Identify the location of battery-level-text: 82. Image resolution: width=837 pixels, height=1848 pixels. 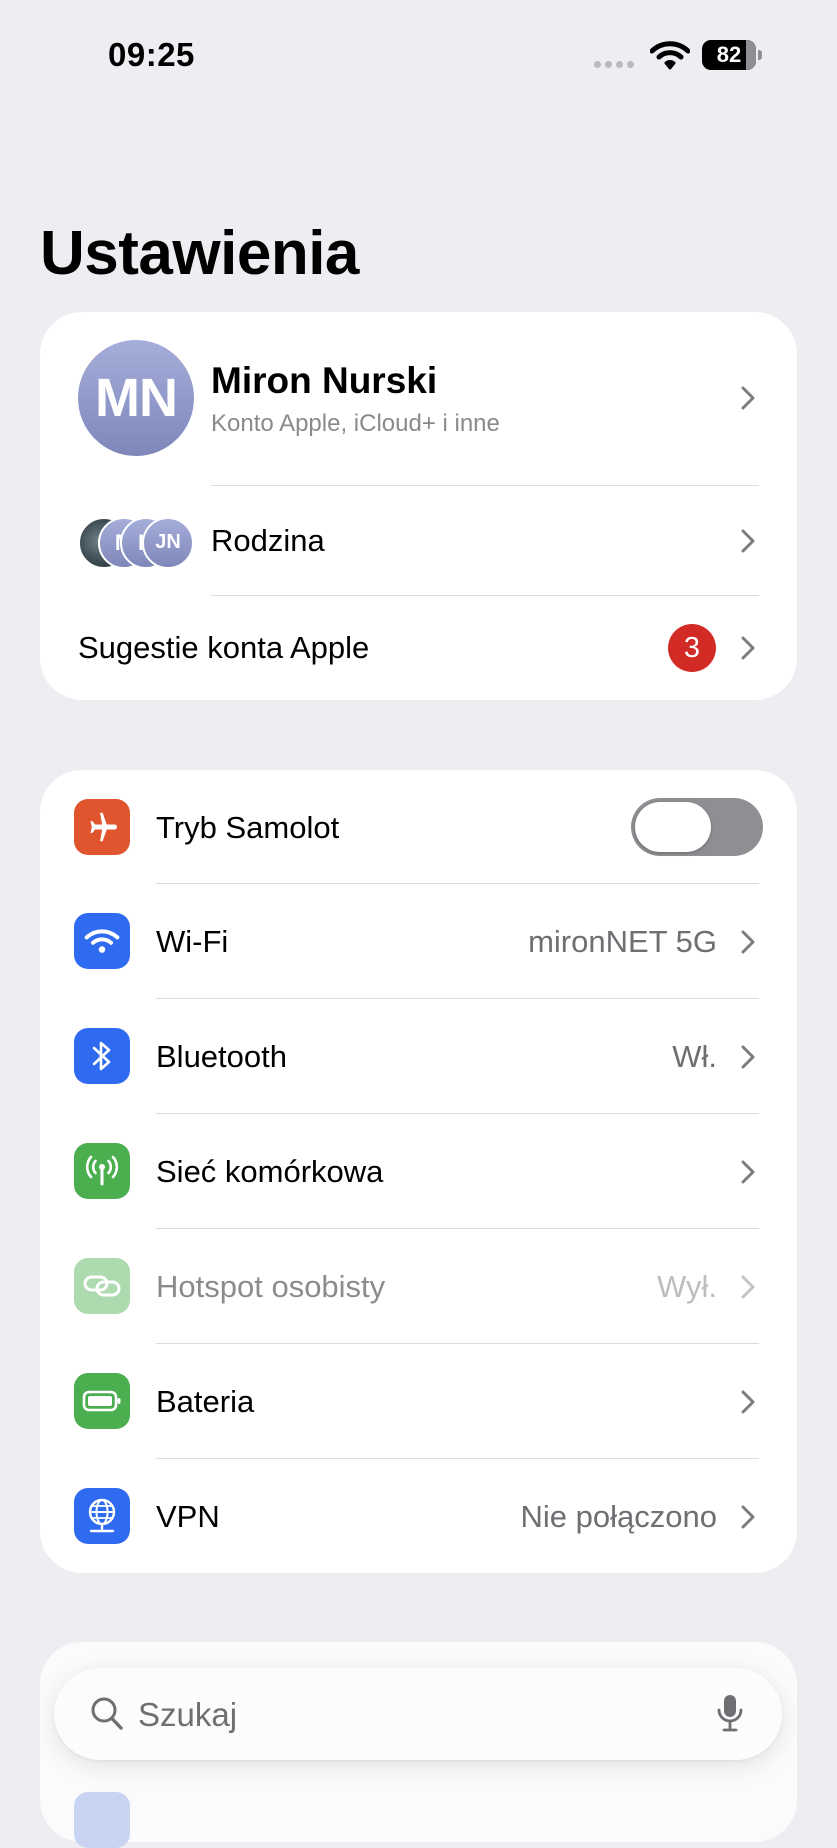
(729, 54).